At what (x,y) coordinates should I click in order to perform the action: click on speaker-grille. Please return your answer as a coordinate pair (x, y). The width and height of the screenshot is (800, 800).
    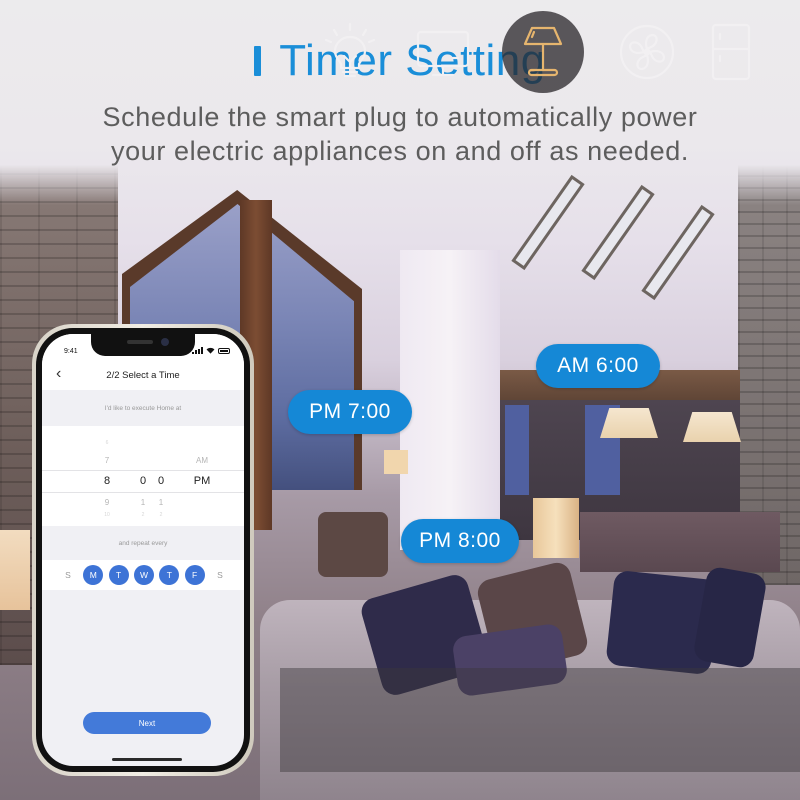
    Looking at the image, I should click on (140, 342).